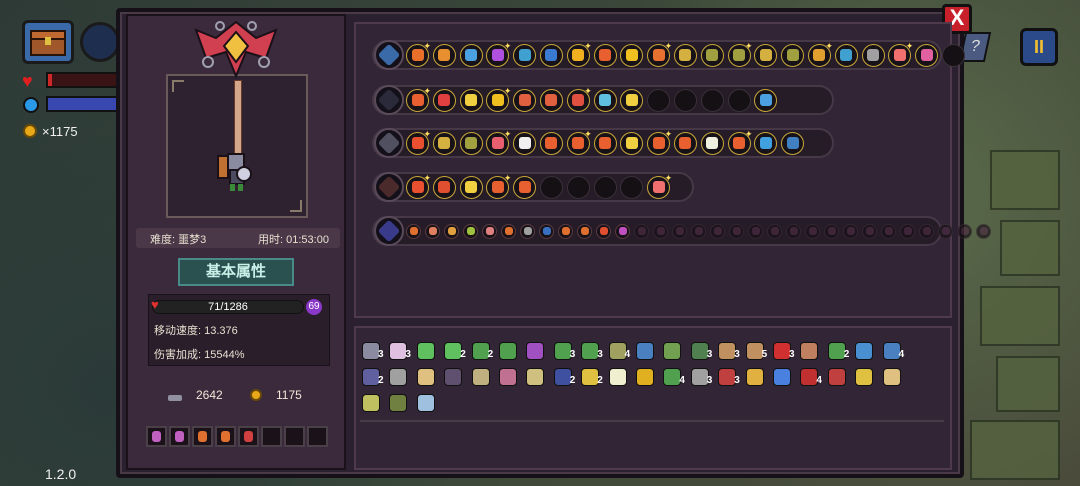 The image size is (1080, 486). Describe the element at coordinates (389, 143) in the screenshot. I see `cannon-icon` at that location.